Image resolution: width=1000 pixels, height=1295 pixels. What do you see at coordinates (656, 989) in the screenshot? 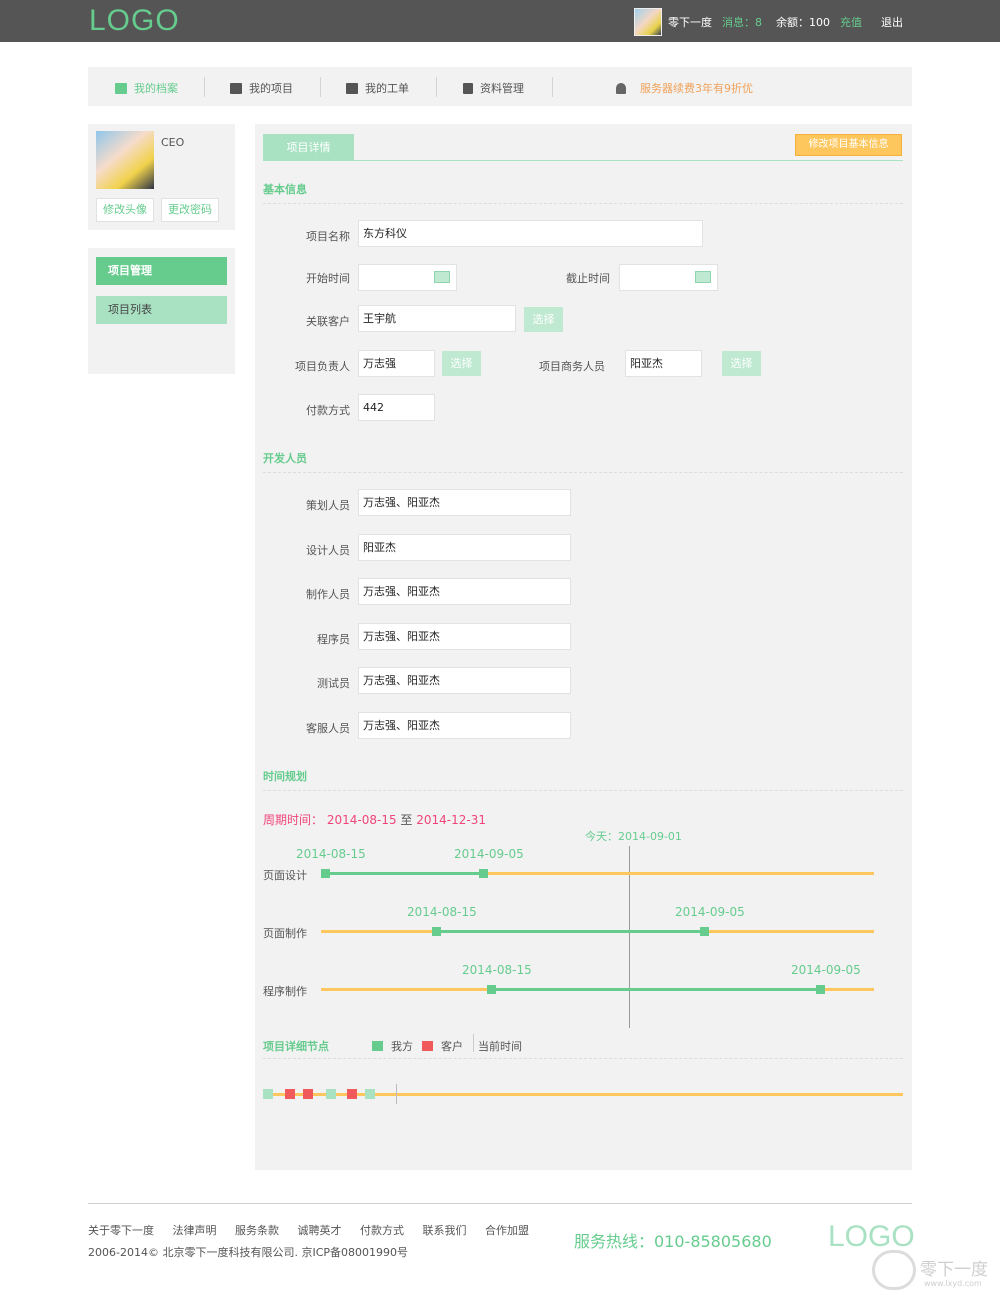
I see `task-progress-bar` at bounding box center [656, 989].